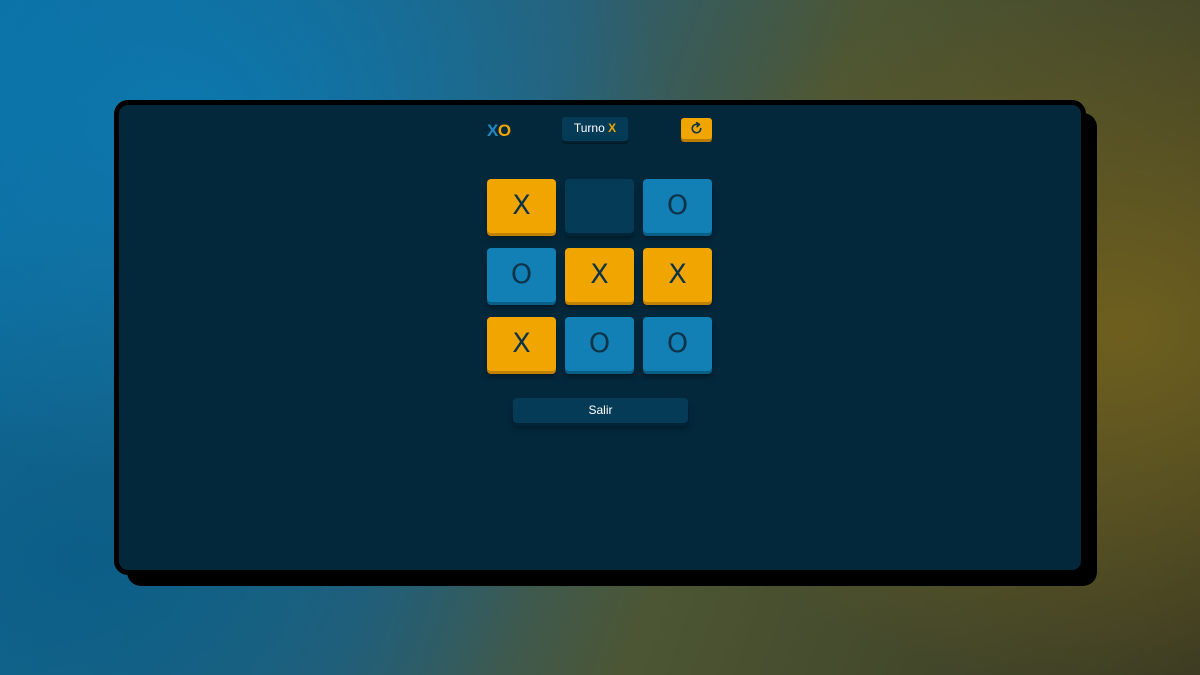 The image size is (1200, 675). I want to click on turn-label: Turno, so click(589, 128).